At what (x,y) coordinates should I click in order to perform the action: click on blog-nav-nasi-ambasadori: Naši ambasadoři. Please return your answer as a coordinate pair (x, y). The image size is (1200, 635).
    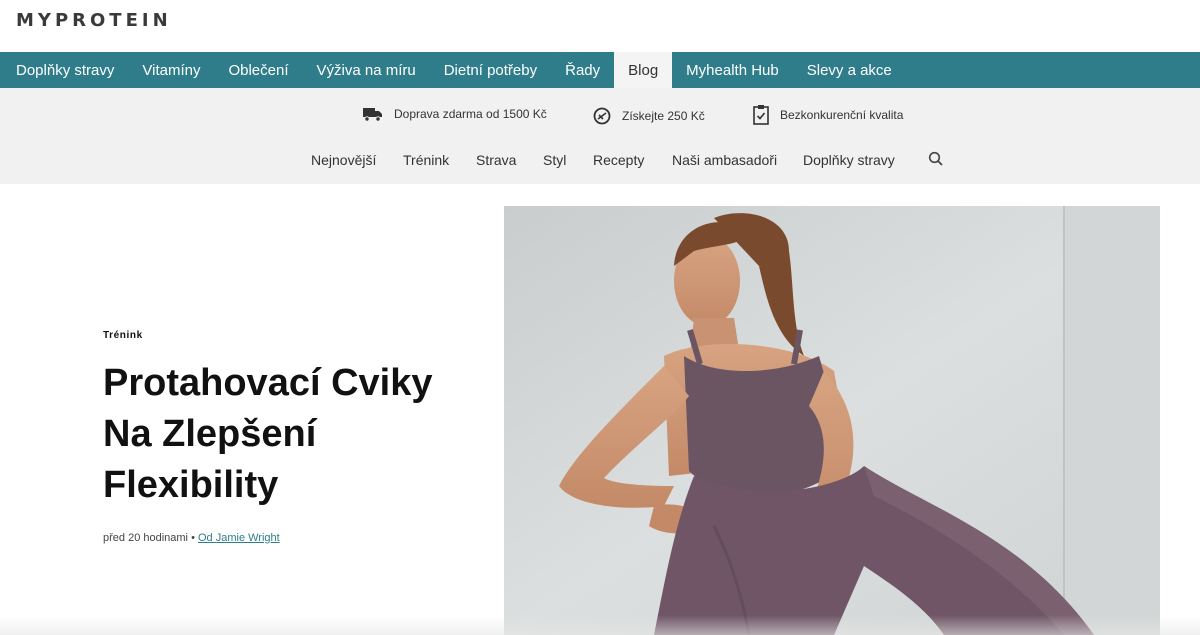
    Looking at the image, I should click on (724, 160).